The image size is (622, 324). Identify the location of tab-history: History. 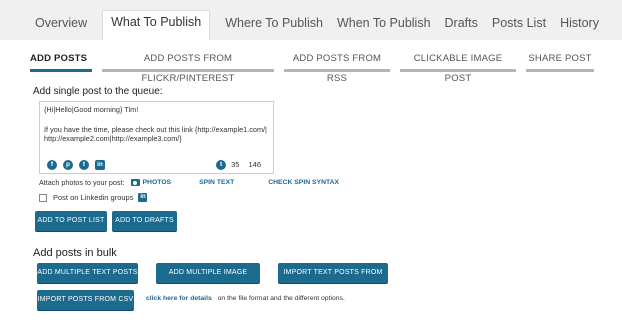
(579, 20).